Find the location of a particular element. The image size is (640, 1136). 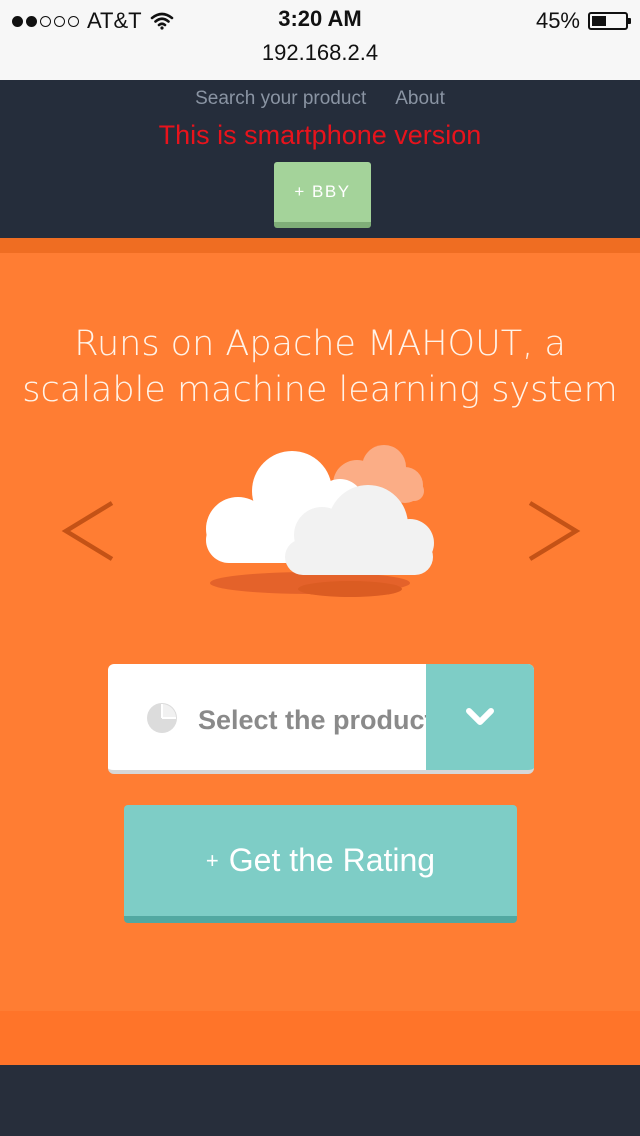

hero-top-band is located at coordinates (320, 245).